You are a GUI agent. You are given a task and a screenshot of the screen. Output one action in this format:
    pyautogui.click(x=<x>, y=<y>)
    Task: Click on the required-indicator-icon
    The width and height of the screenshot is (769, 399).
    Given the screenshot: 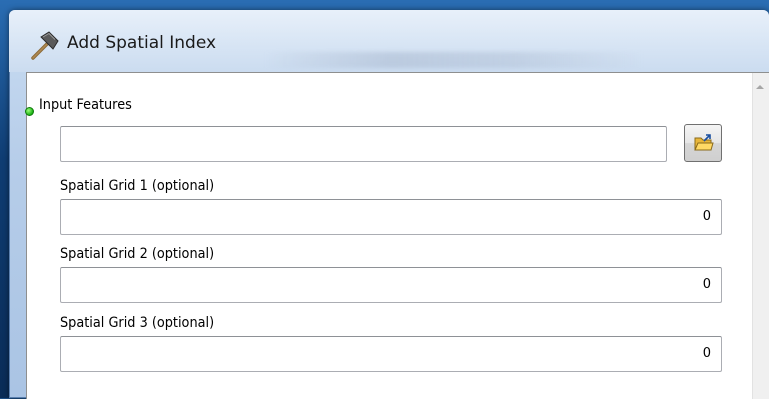 What is the action you would take?
    pyautogui.click(x=29, y=111)
    